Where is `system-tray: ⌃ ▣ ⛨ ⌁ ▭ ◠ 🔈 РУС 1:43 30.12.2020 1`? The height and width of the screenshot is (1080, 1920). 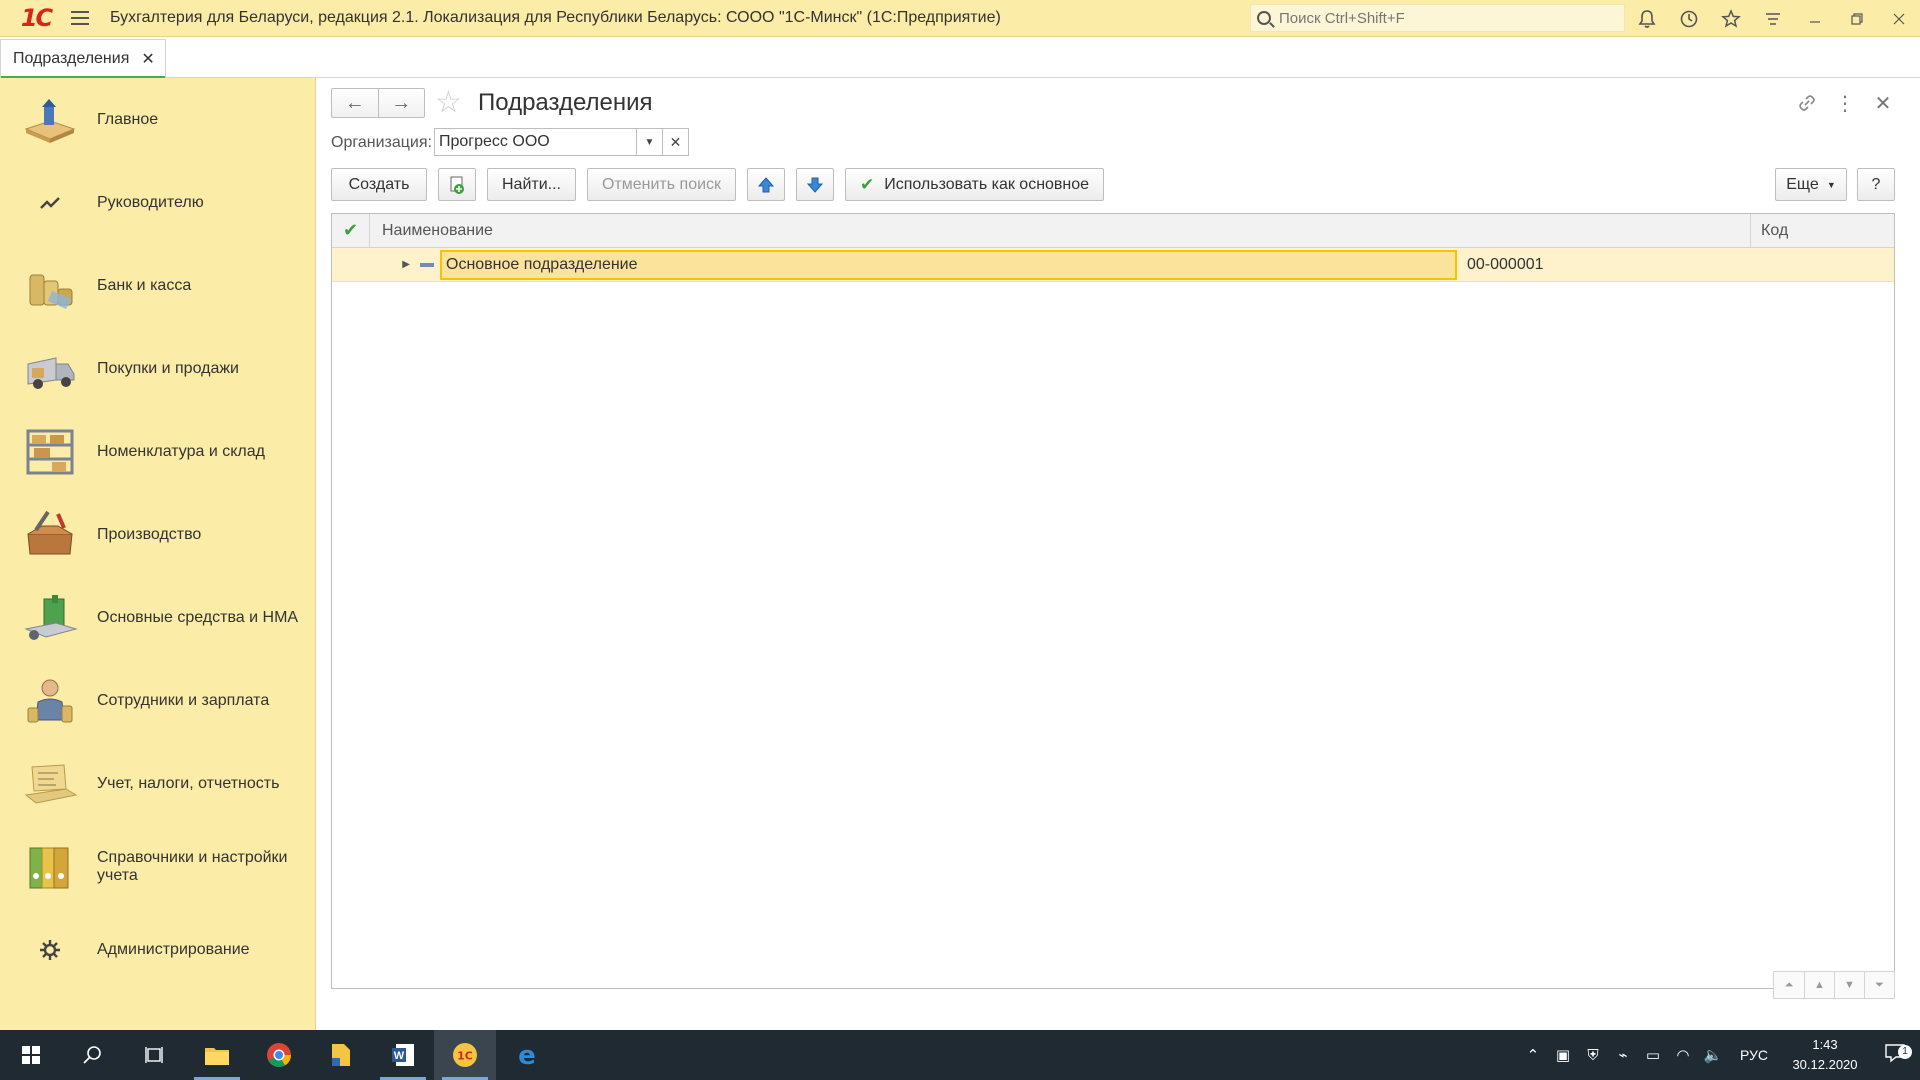 system-tray: ⌃ ▣ ⛨ ⌁ ▭ ◠ 🔈 РУС 1:43 30.12.2020 1 is located at coordinates (1719, 1055).